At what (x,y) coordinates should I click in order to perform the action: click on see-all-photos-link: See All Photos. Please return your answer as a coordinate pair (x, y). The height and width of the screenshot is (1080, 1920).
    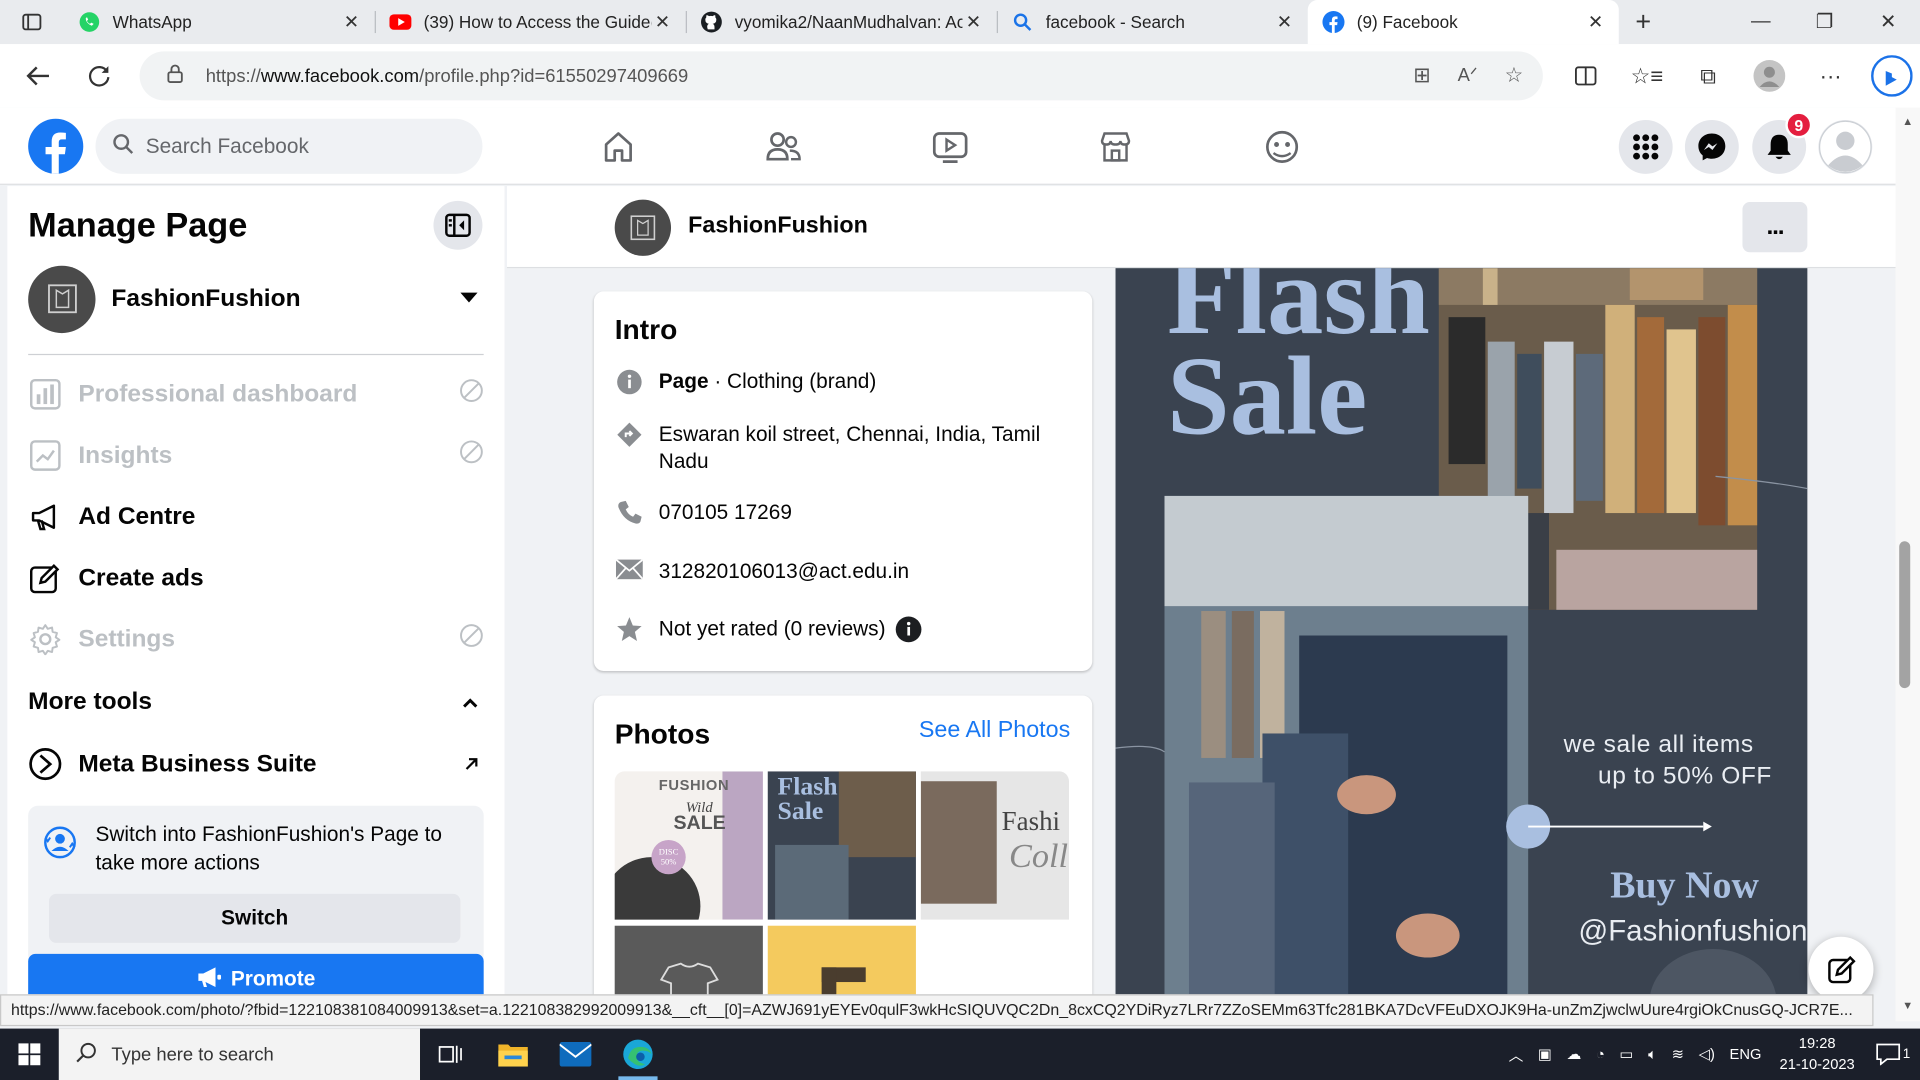
    Looking at the image, I should click on (994, 731).